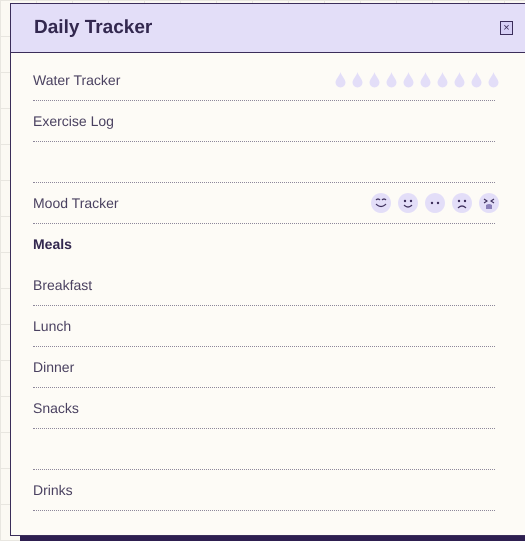 Image resolution: width=525 pixels, height=541 pixels. I want to click on neutral-face-icon, so click(435, 203).